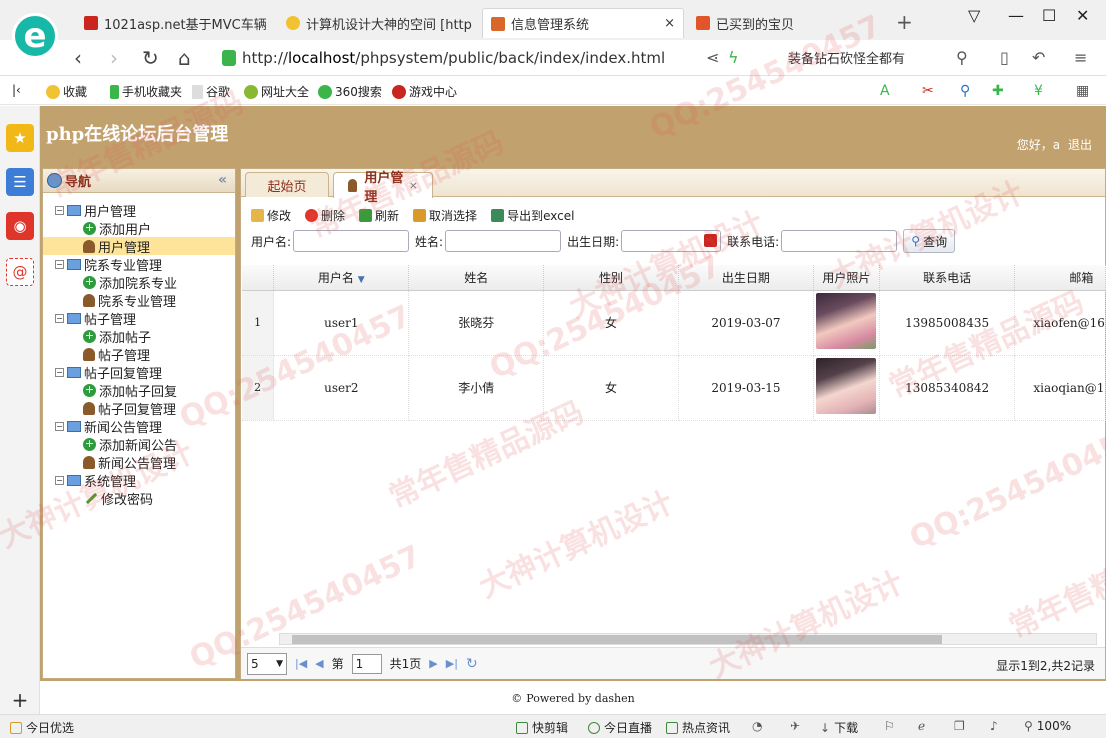 The width and height of the screenshot is (1106, 738). Describe the element at coordinates (424, 91) in the screenshot. I see `bookmark-games: 游戏中心` at that location.